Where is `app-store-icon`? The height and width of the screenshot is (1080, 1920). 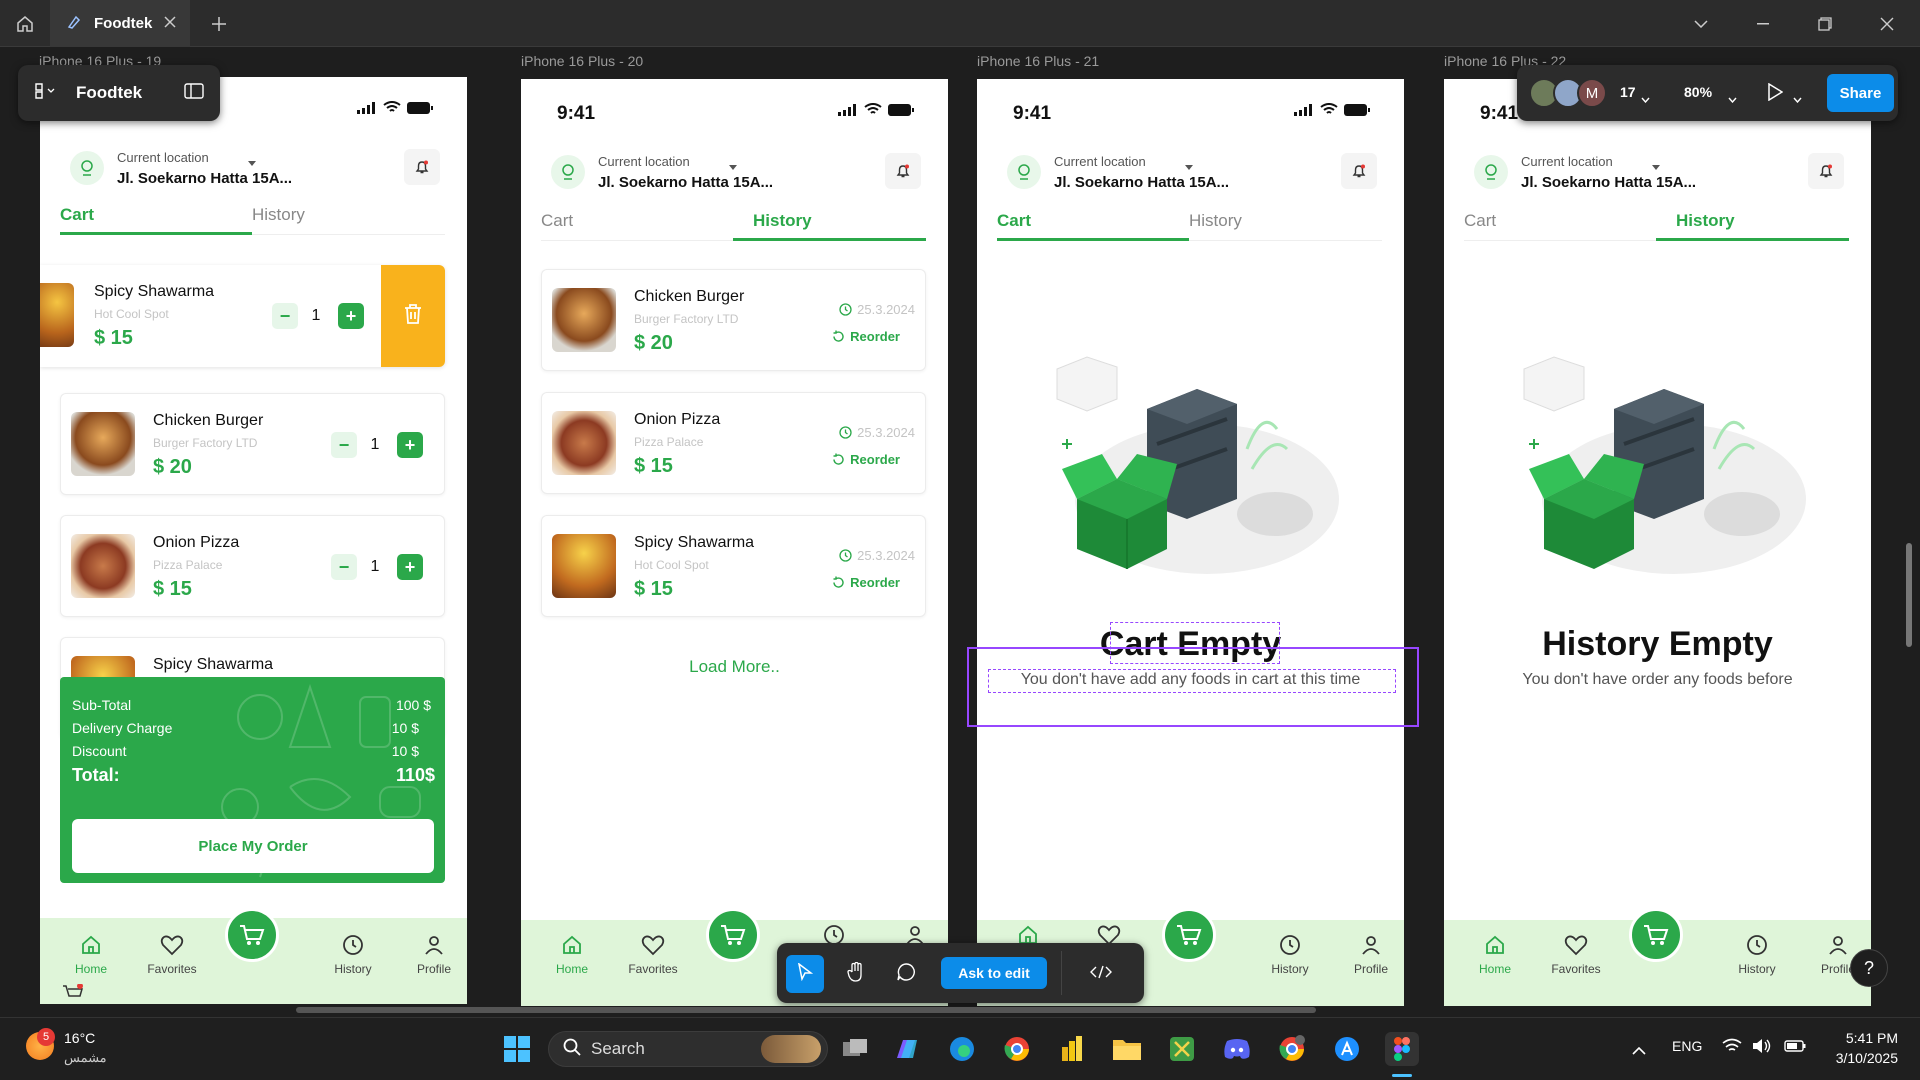 app-store-icon is located at coordinates (1347, 1049).